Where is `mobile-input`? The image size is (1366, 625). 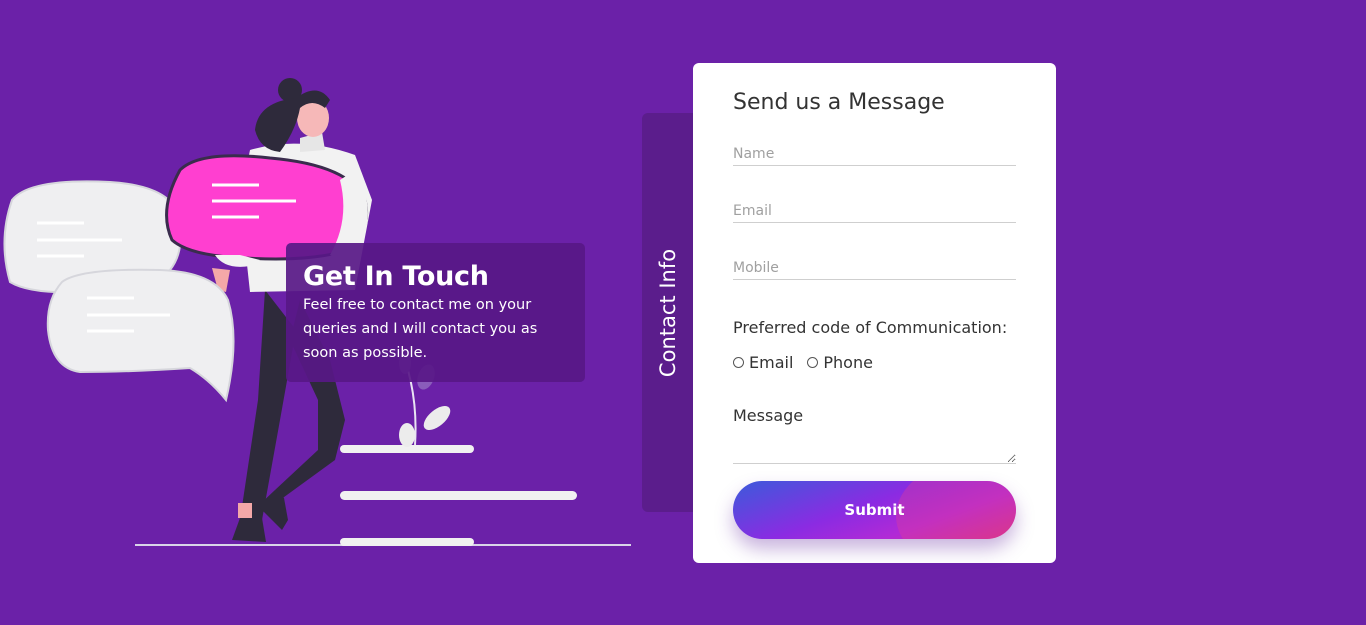 mobile-input is located at coordinates (874, 269).